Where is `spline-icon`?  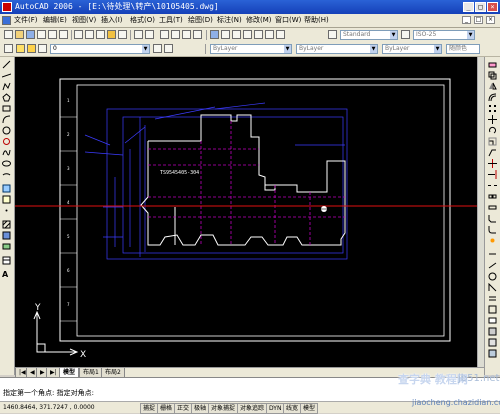
spline-icon is located at coordinates (6, 152).